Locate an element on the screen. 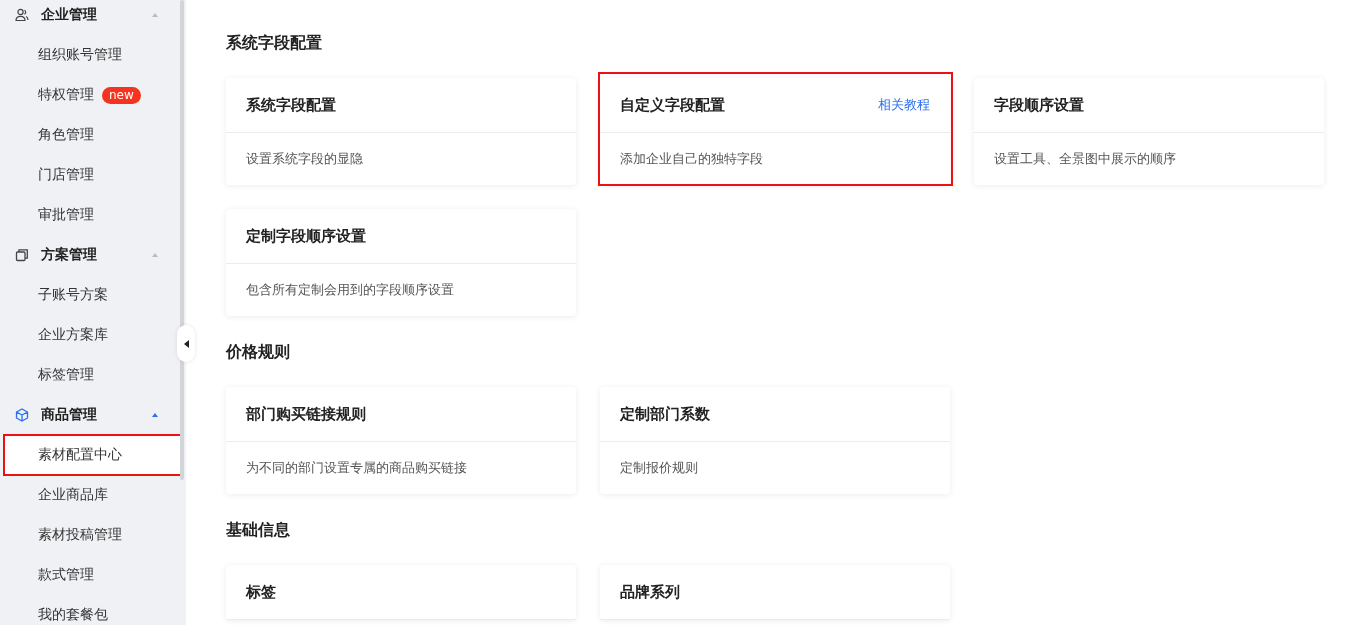 This screenshot has width=1354, height=625. settings-card: 部门购买链接规则 为不同的部门设置专属的商品购买链接 is located at coordinates (401, 440).